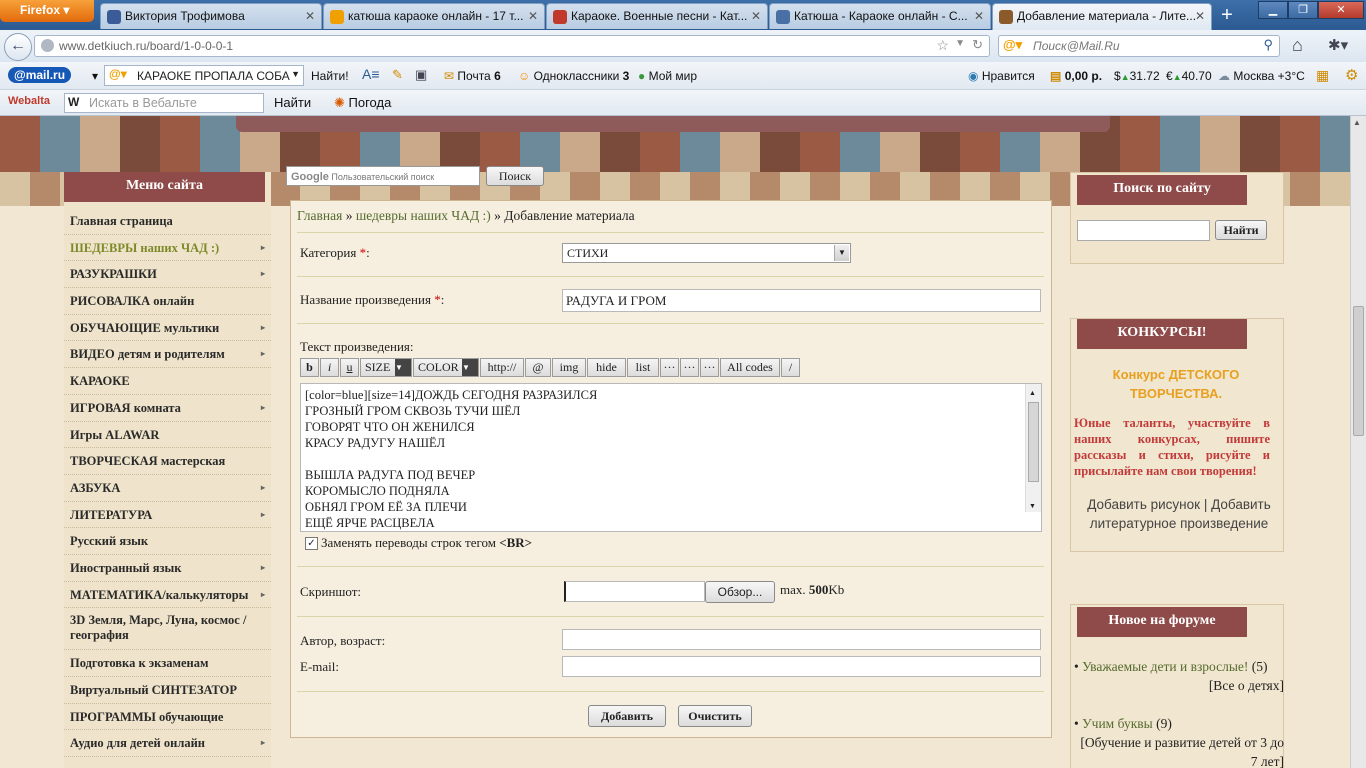  What do you see at coordinates (167, 744) in the screenshot?
I see `menu-item: Аудио для детей онлайн ▸` at bounding box center [167, 744].